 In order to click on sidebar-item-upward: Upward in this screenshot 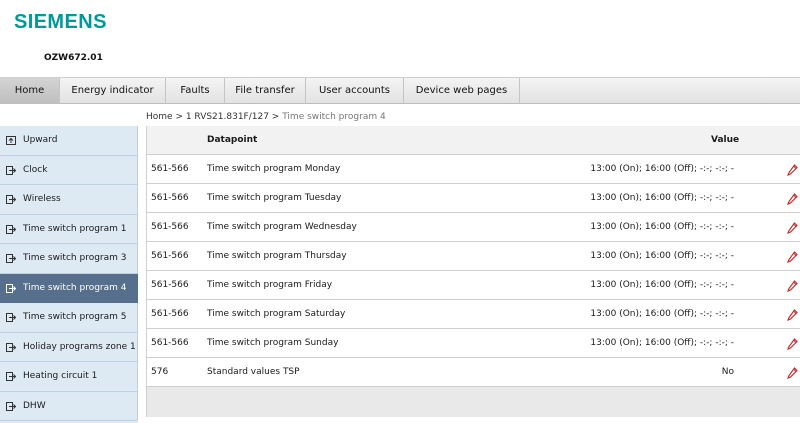, I will do `click(69, 141)`.